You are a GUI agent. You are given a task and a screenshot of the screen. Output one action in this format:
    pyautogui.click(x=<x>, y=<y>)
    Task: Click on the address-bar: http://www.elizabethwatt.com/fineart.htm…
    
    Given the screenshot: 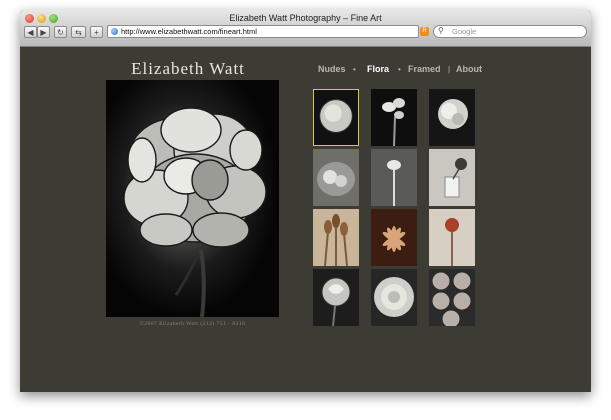 What is the action you would take?
    pyautogui.click(x=263, y=31)
    